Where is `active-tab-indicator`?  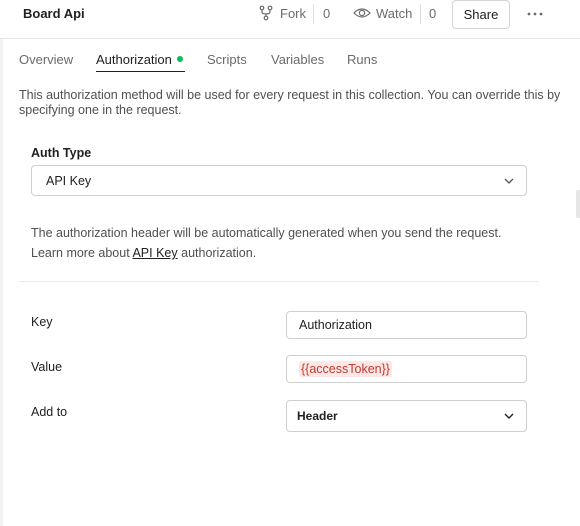
active-tab-indicator is located at coordinates (140, 71).